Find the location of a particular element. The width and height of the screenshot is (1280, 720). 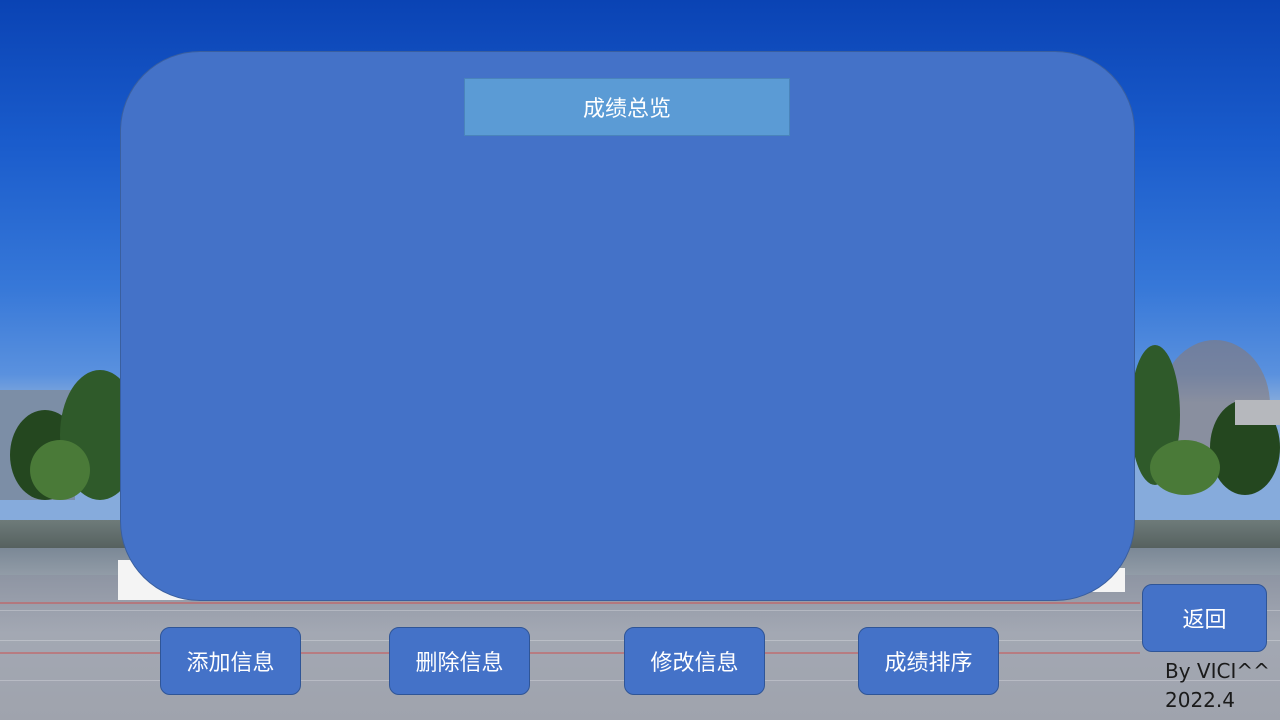

back-button: 返回 is located at coordinates (1204, 618).